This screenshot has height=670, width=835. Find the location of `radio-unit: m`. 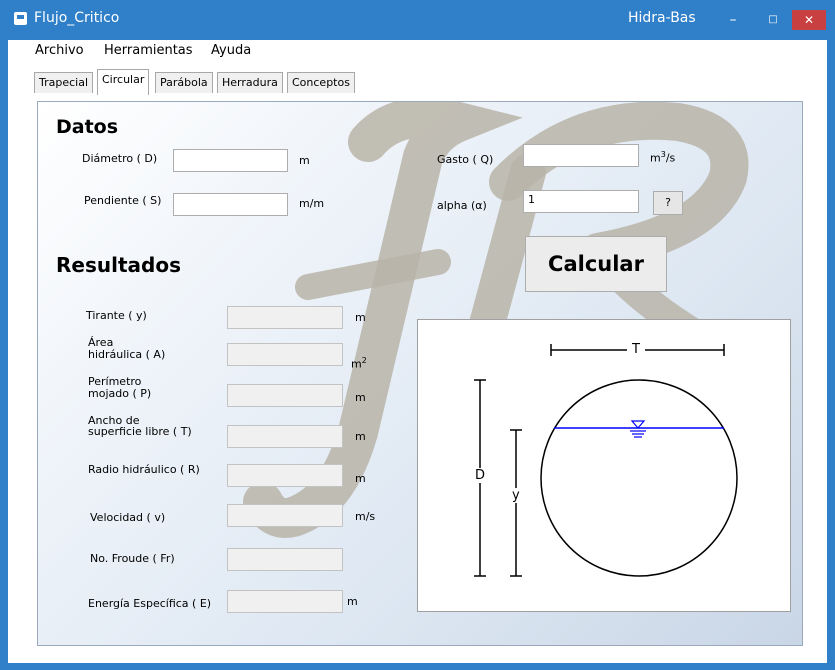

radio-unit: m is located at coordinates (360, 478).